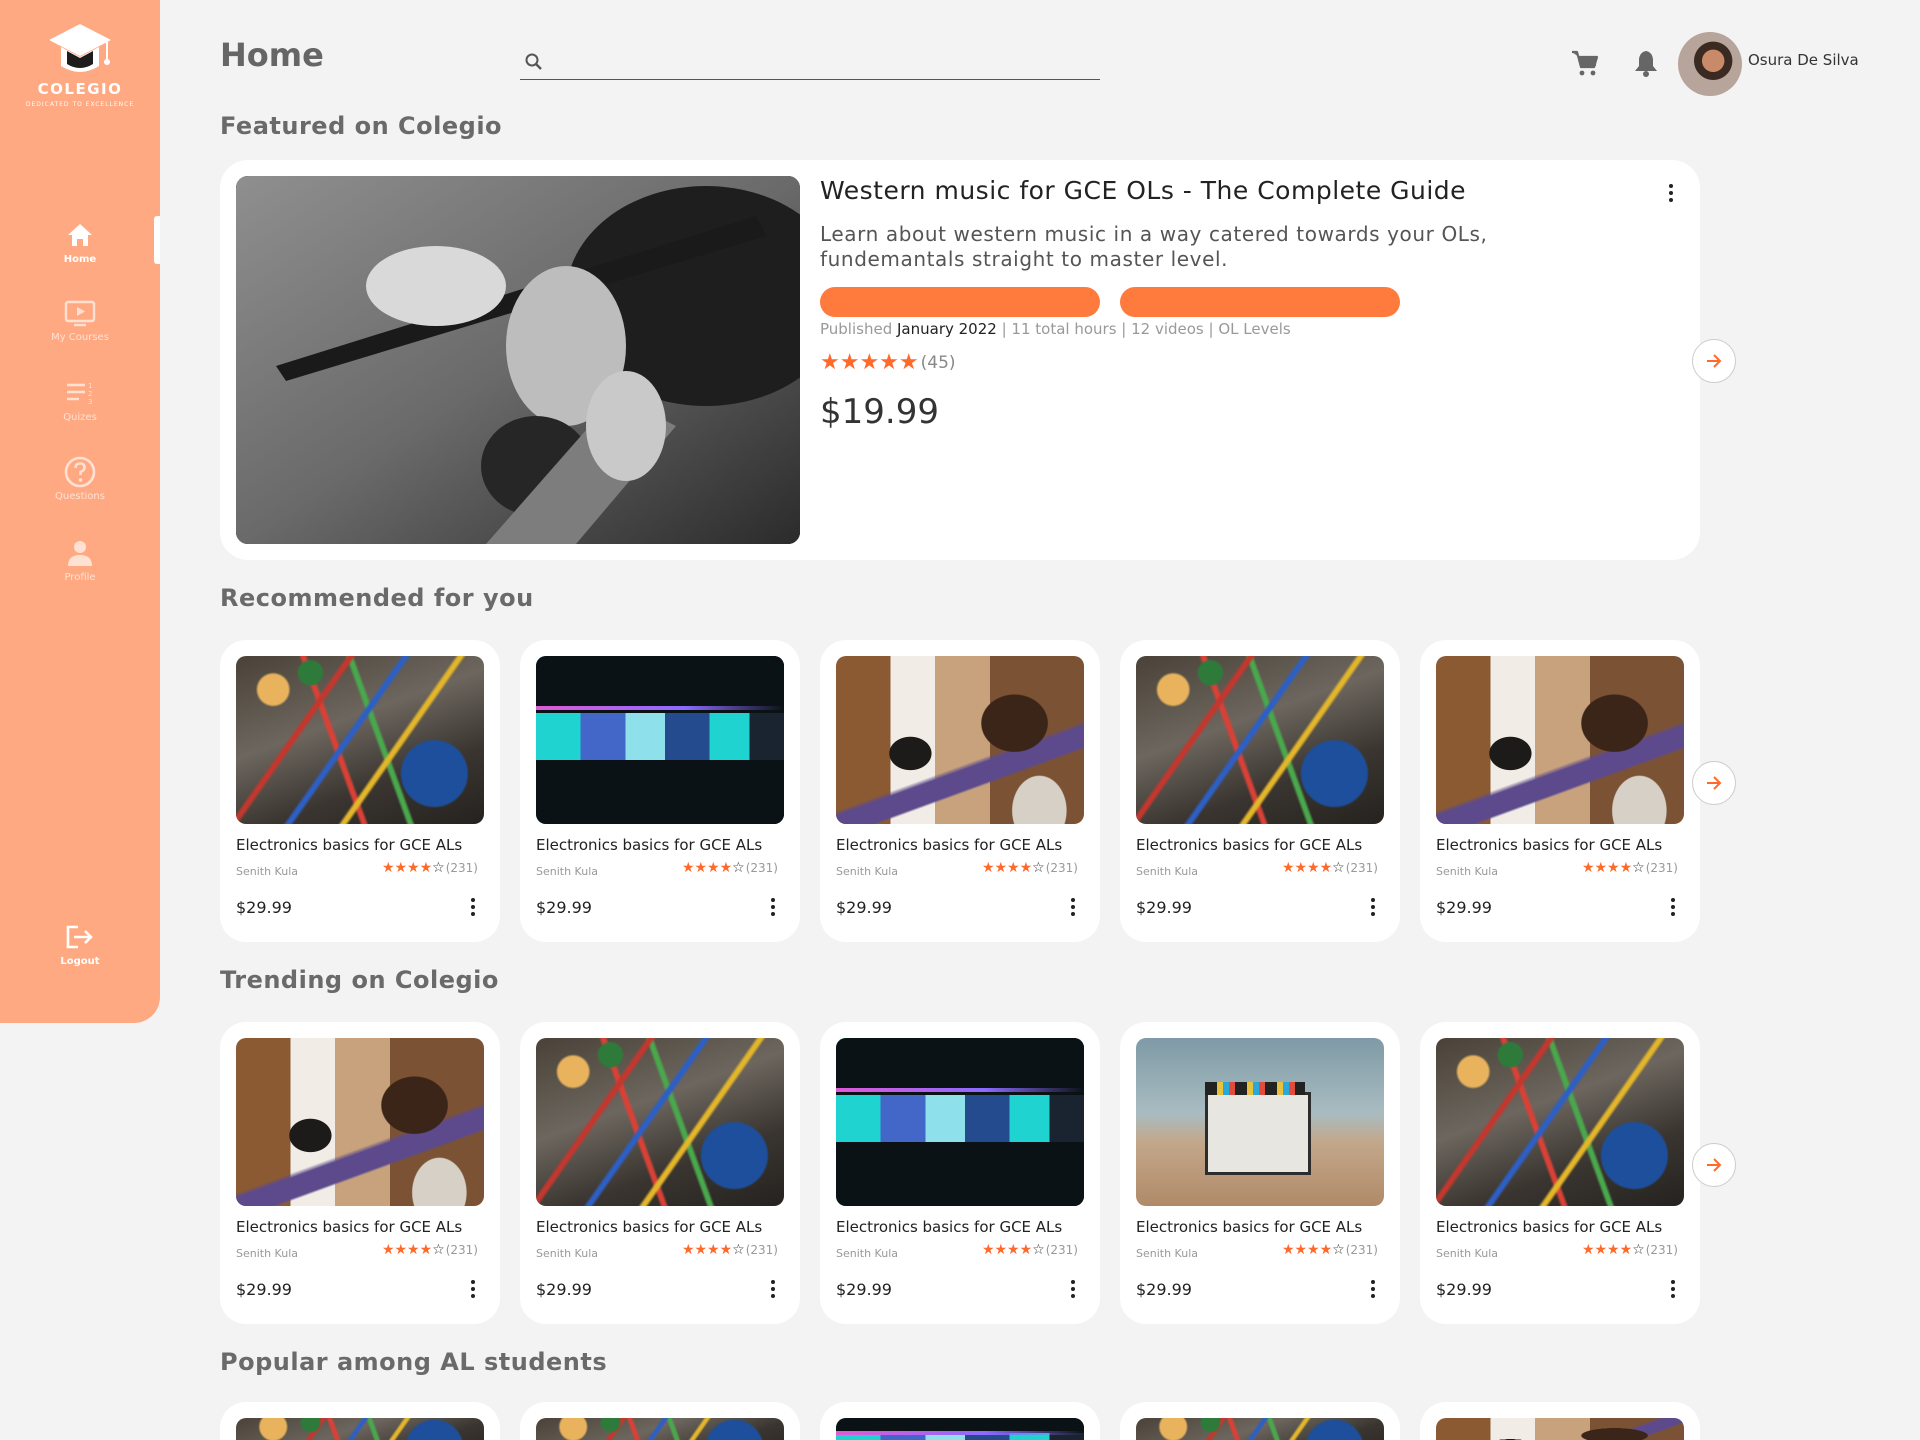 The width and height of the screenshot is (1920, 1440). I want to click on sidebar-item-label: Questions, so click(80, 496).